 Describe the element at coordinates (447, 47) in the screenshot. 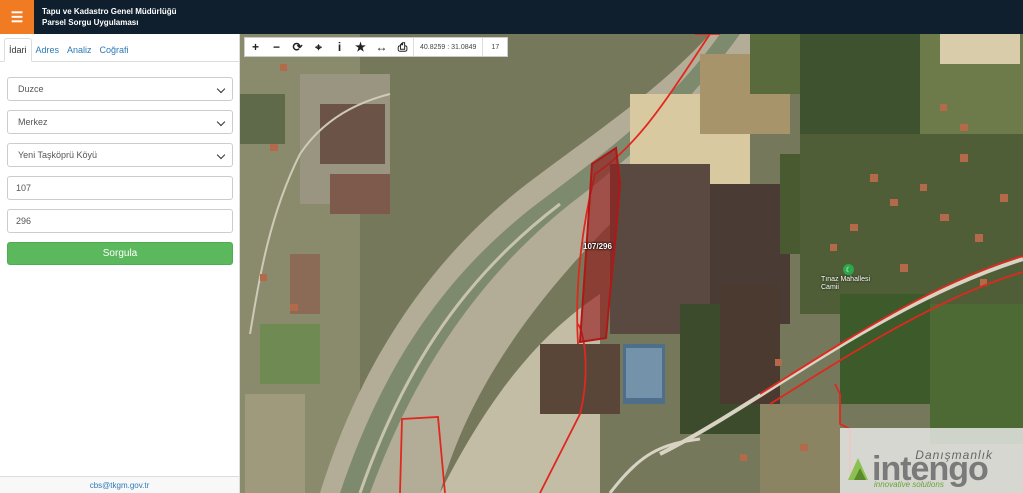

I see `coordinate-readout: 40.8259 : 31.0849` at that location.